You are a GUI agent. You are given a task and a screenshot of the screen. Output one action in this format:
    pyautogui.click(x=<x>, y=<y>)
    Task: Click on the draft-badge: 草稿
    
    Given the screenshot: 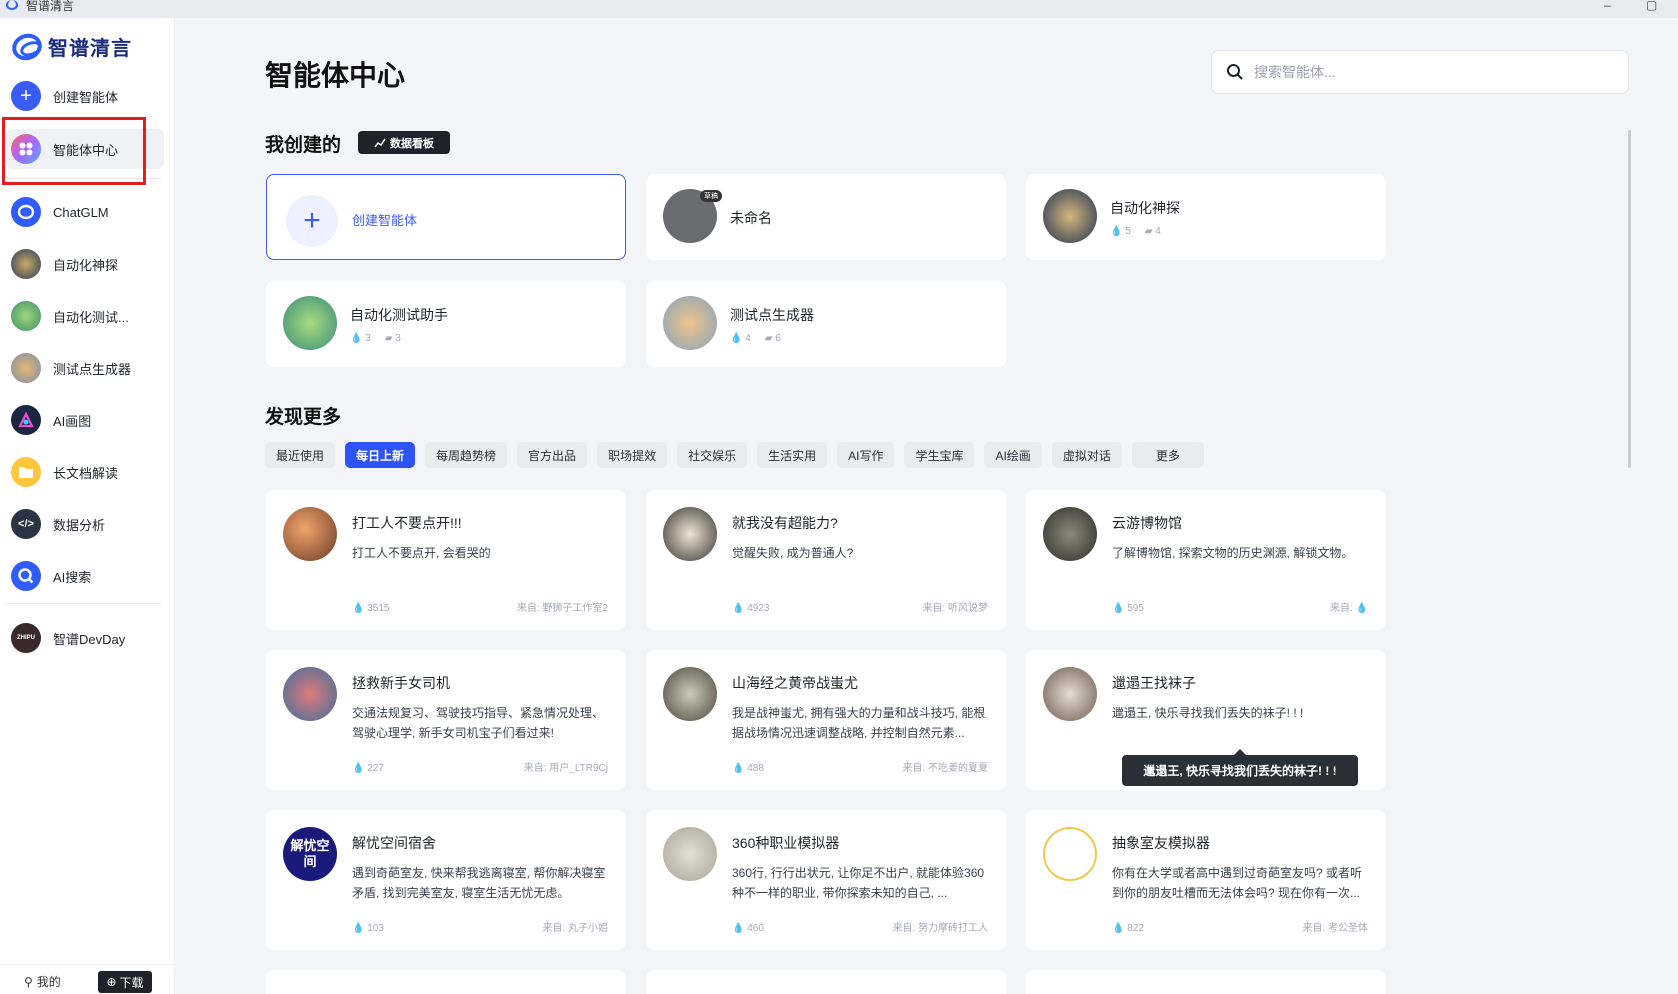 What is the action you would take?
    pyautogui.click(x=711, y=196)
    